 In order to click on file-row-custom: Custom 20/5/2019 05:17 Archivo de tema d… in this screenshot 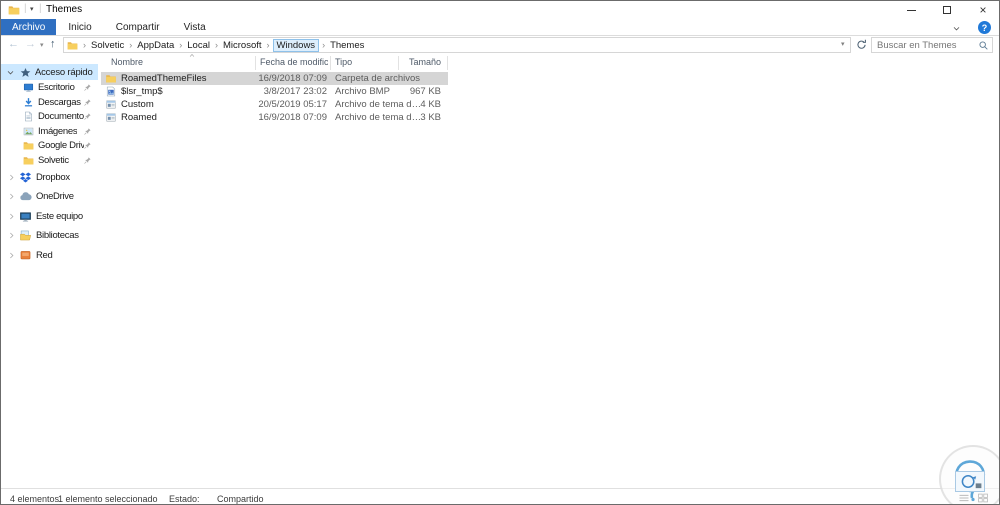, I will do `click(274, 104)`.